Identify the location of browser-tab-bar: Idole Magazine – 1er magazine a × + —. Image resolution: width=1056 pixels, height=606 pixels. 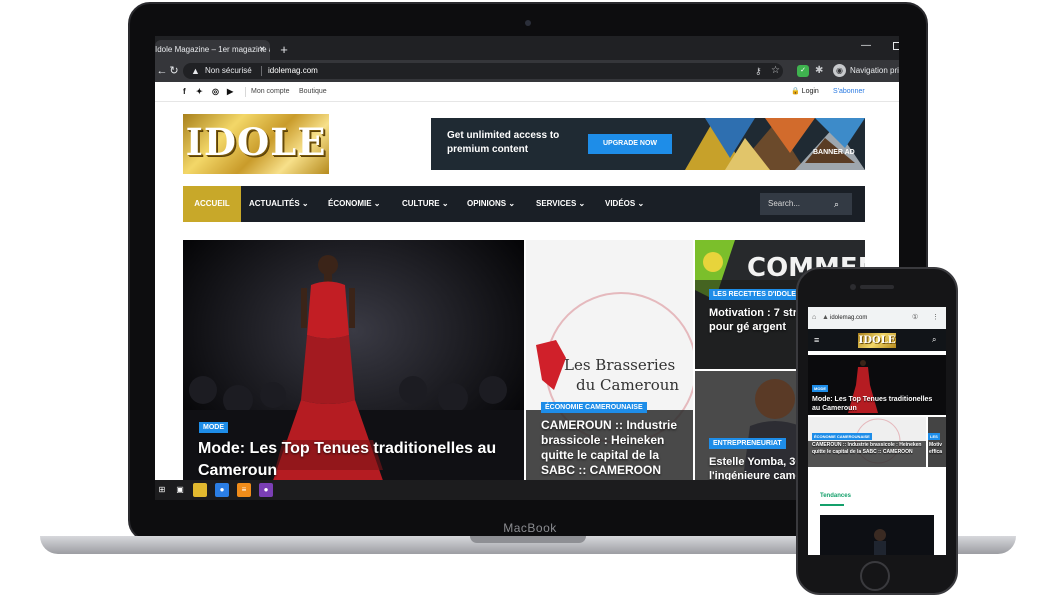
(527, 48).